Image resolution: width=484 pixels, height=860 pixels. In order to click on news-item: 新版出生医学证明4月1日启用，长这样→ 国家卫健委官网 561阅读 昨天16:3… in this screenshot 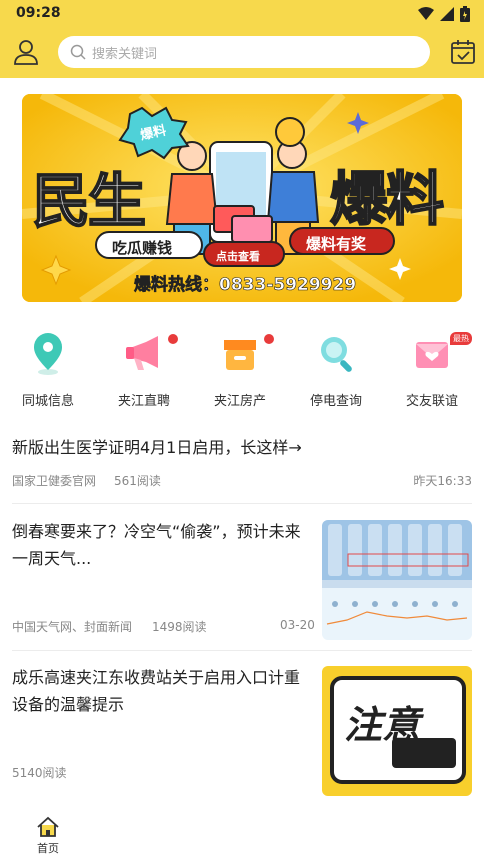, I will do `click(243, 464)`.